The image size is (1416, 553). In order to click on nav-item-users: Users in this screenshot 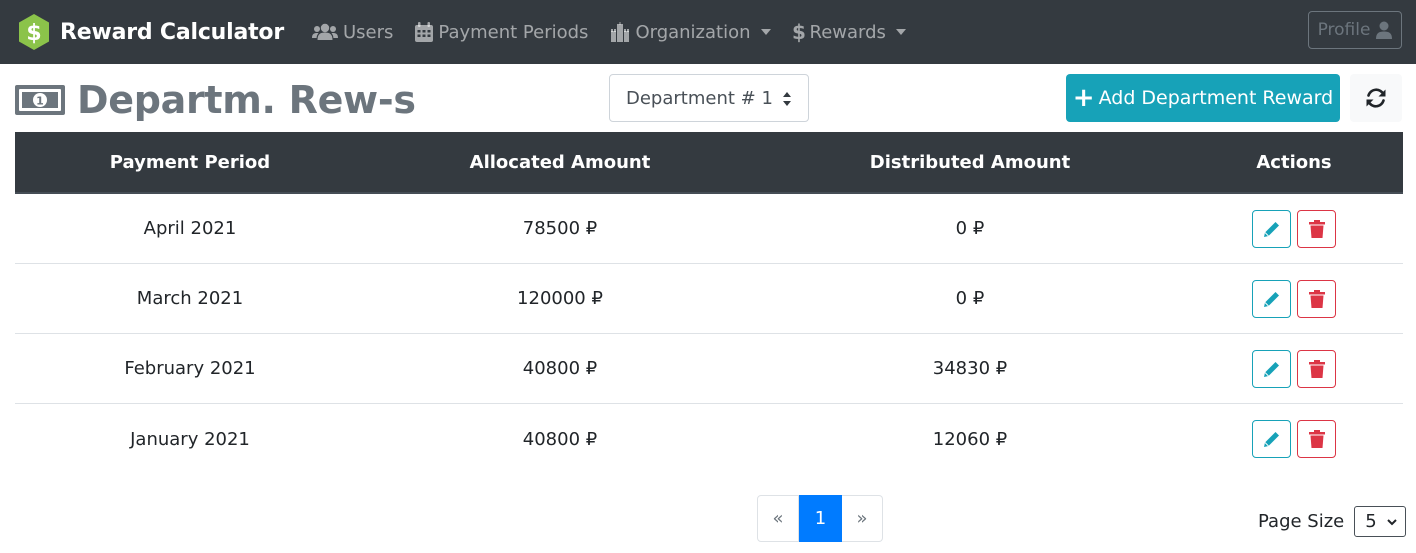, I will do `click(352, 32)`.